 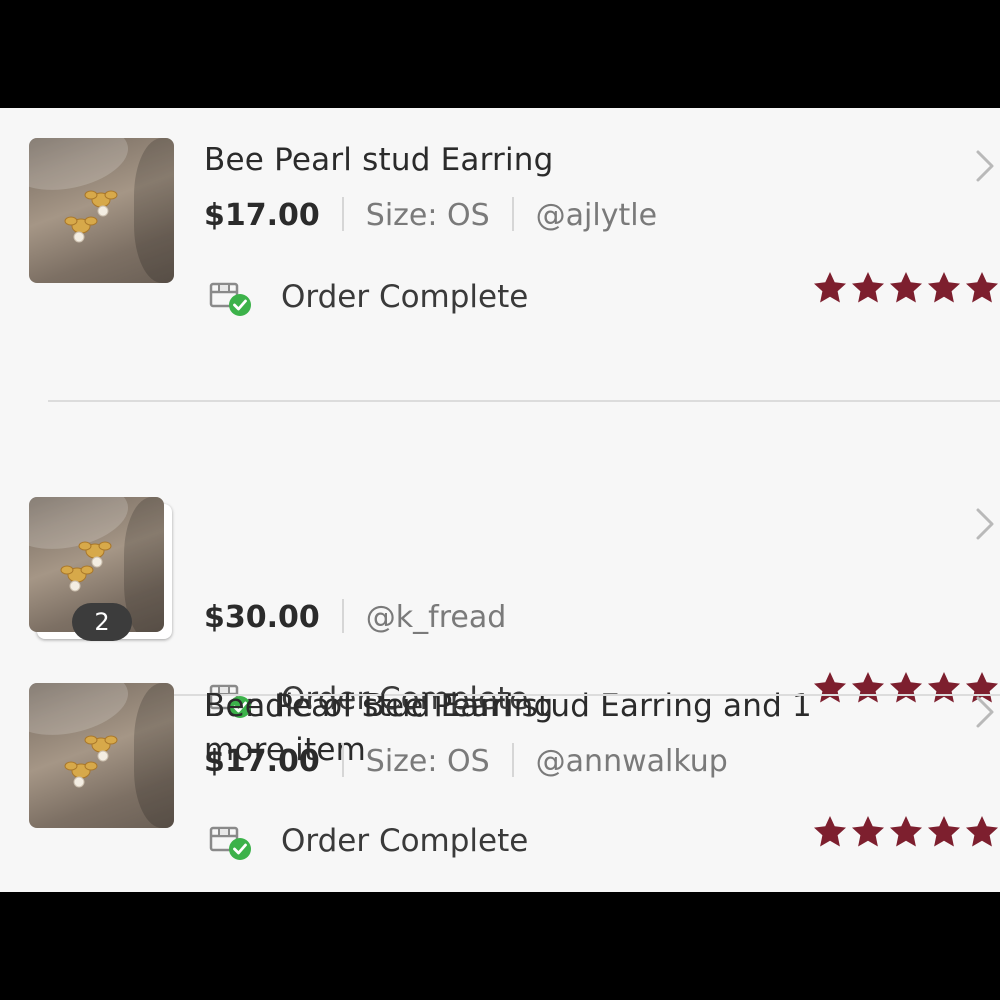 What do you see at coordinates (596, 215) in the screenshot?
I see `seller-username: @ajlytle` at bounding box center [596, 215].